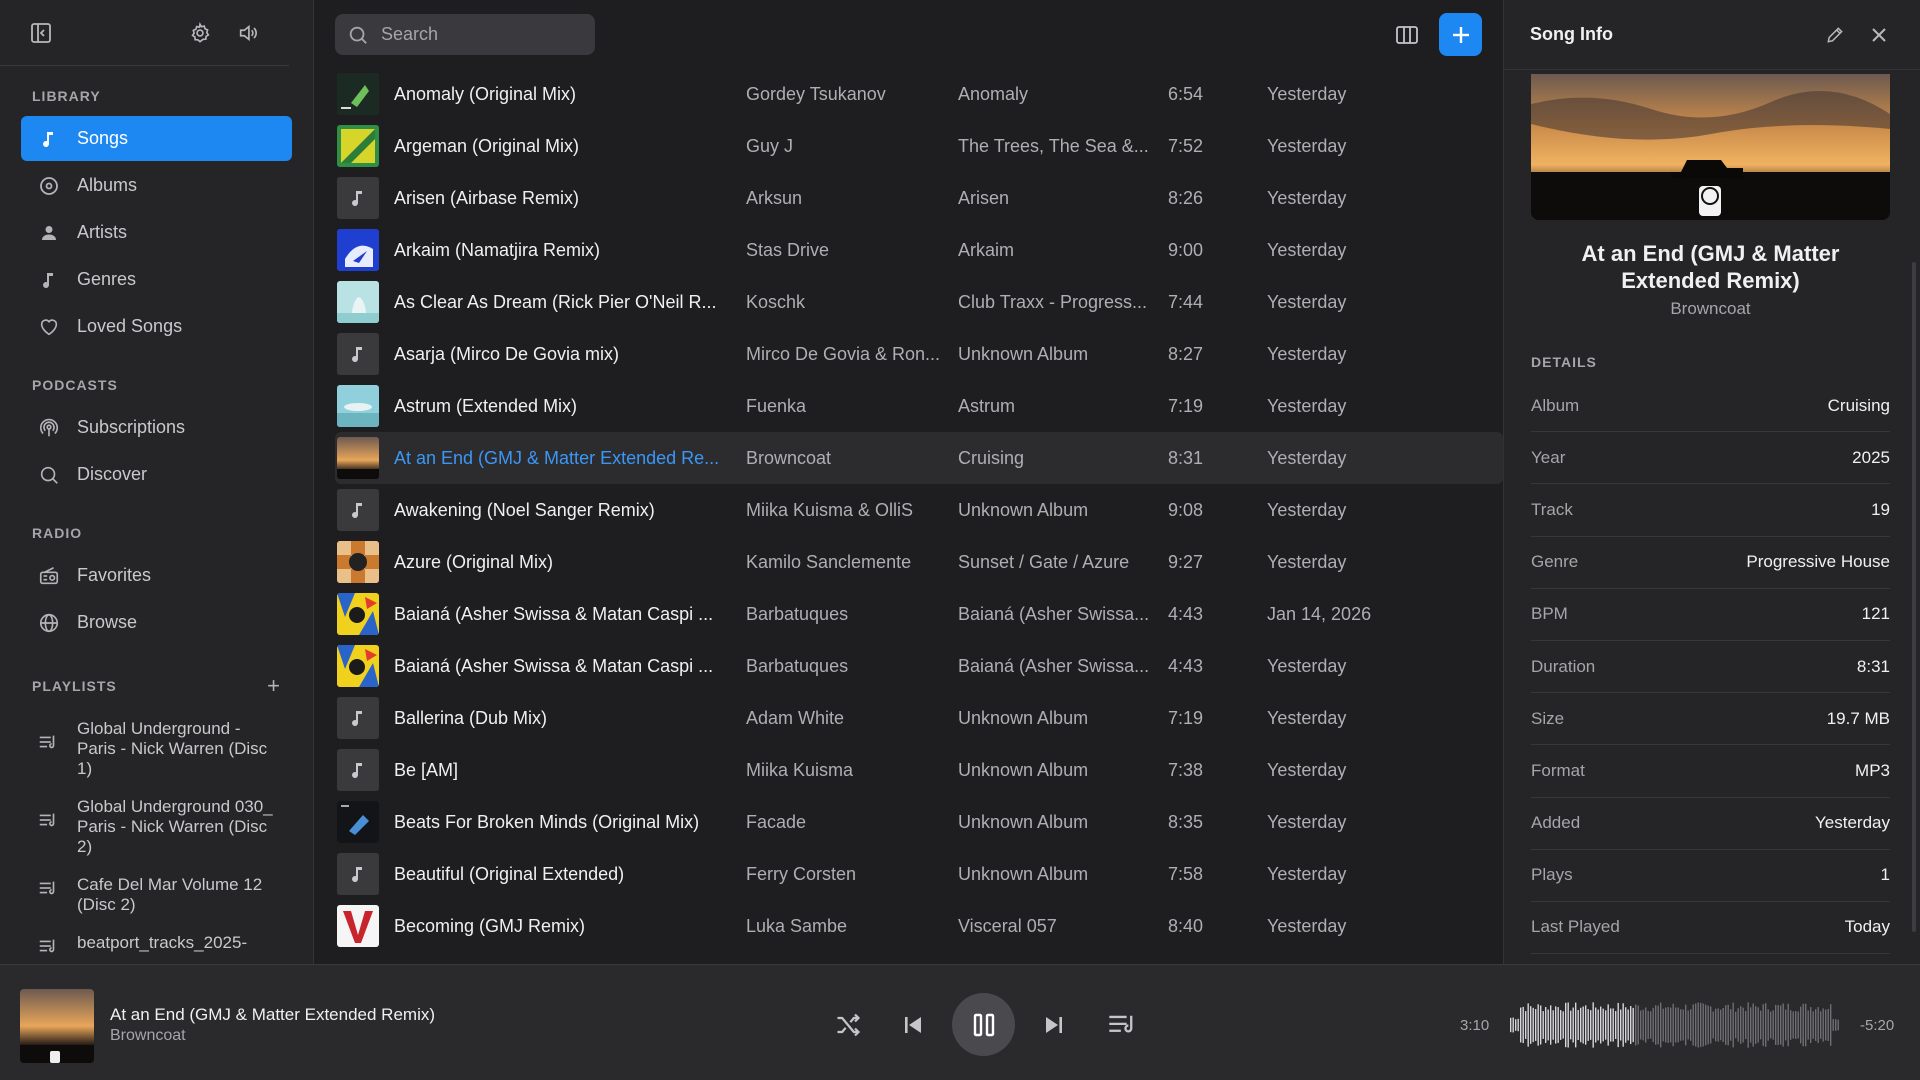 The width and height of the screenshot is (1920, 1080). What do you see at coordinates (200, 33) in the screenshot?
I see `settings-button` at bounding box center [200, 33].